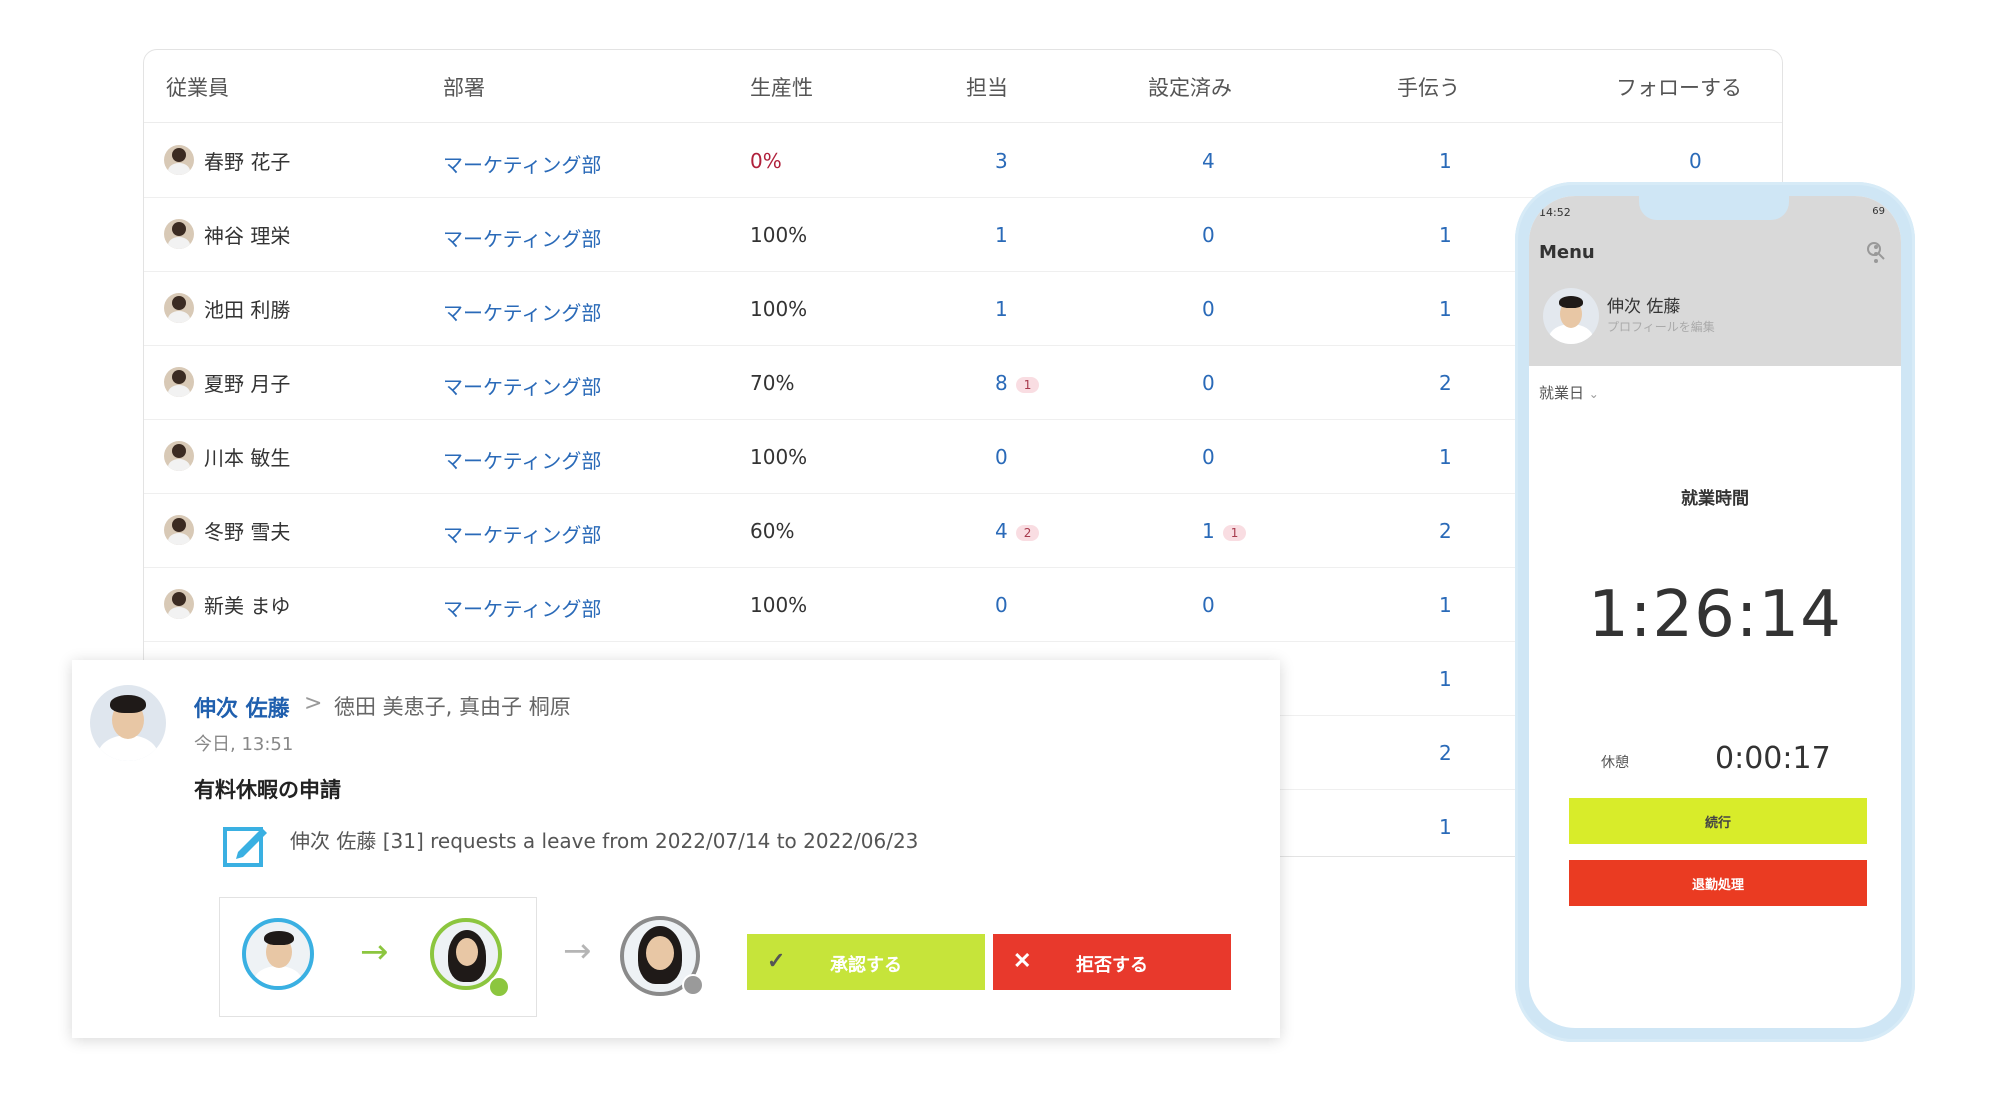 The width and height of the screenshot is (2000, 1094). Describe the element at coordinates (452, 707) in the screenshot. I see `approver-names: 徳田 美恵子, 真由子 桐原` at that location.